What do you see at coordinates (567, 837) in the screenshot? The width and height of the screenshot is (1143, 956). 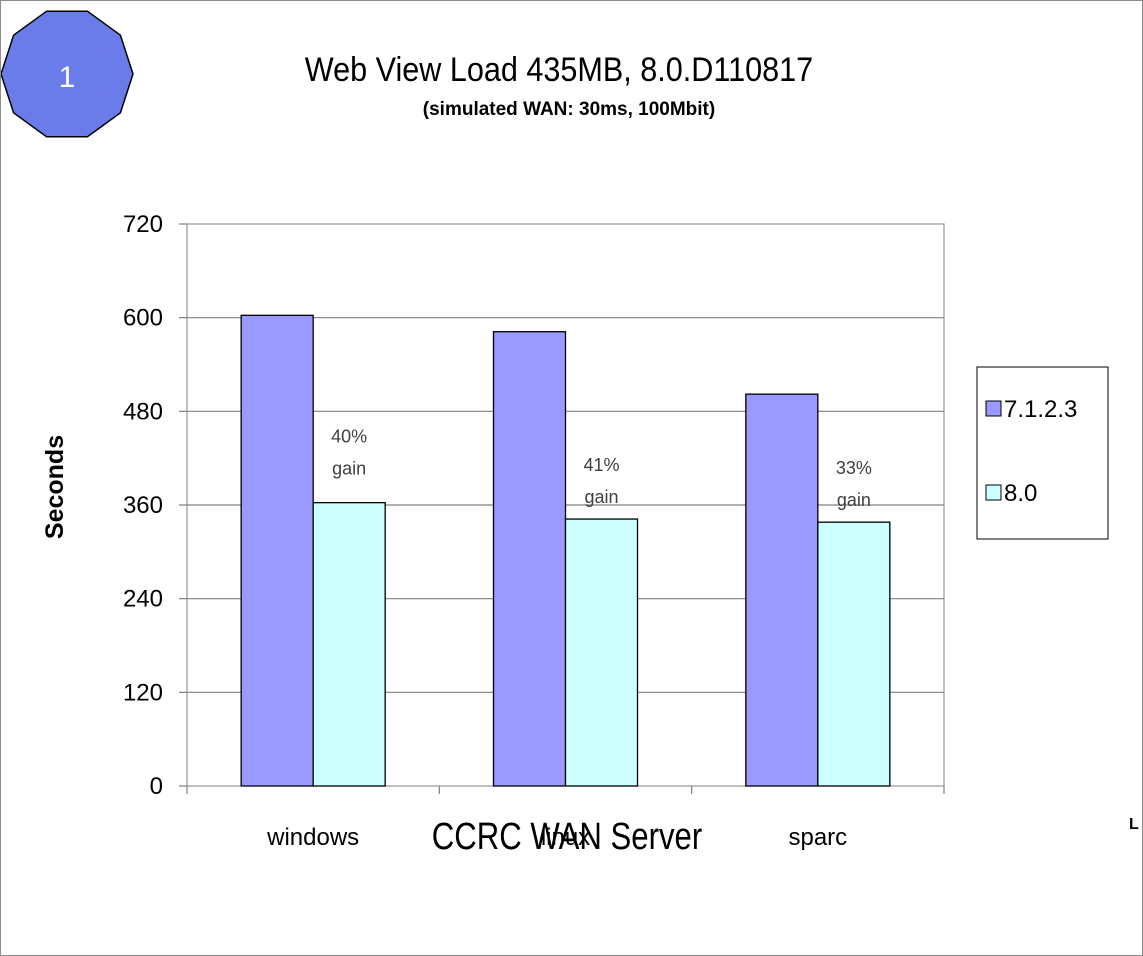 I see `x-axis-title: CCRC WAN Server` at bounding box center [567, 837].